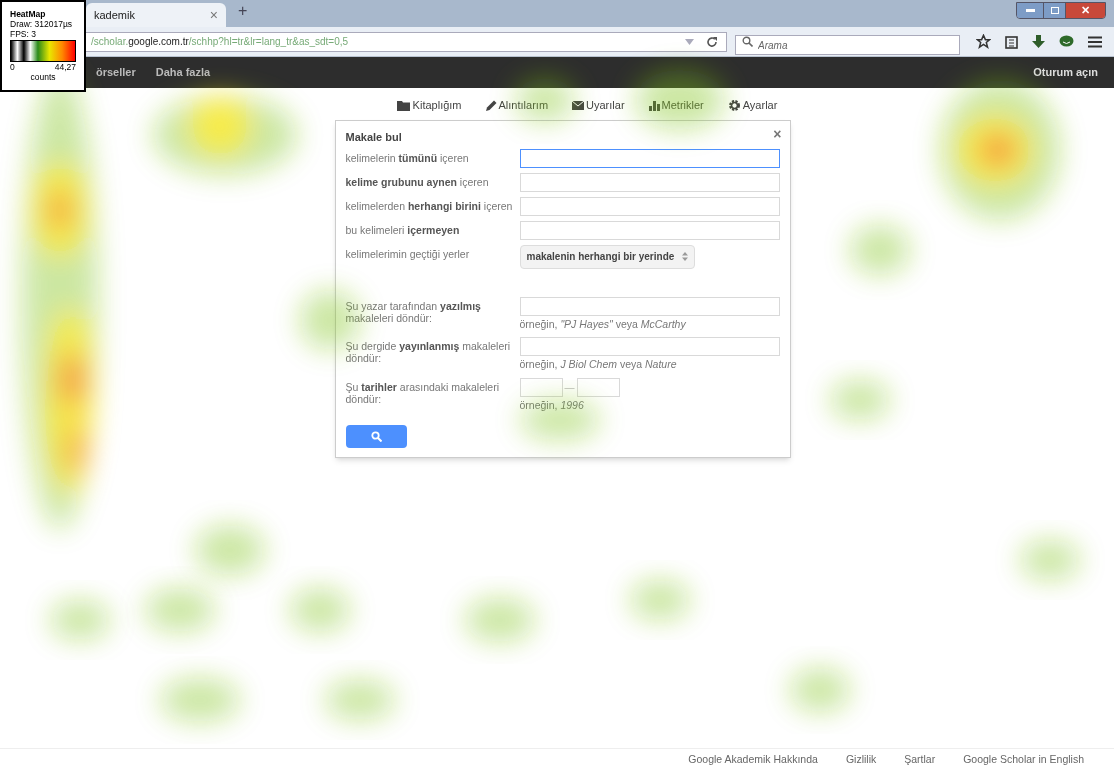  I want to click on hint-text: örneğin, "PJ Hayes" veya McCarthy, so click(603, 324).